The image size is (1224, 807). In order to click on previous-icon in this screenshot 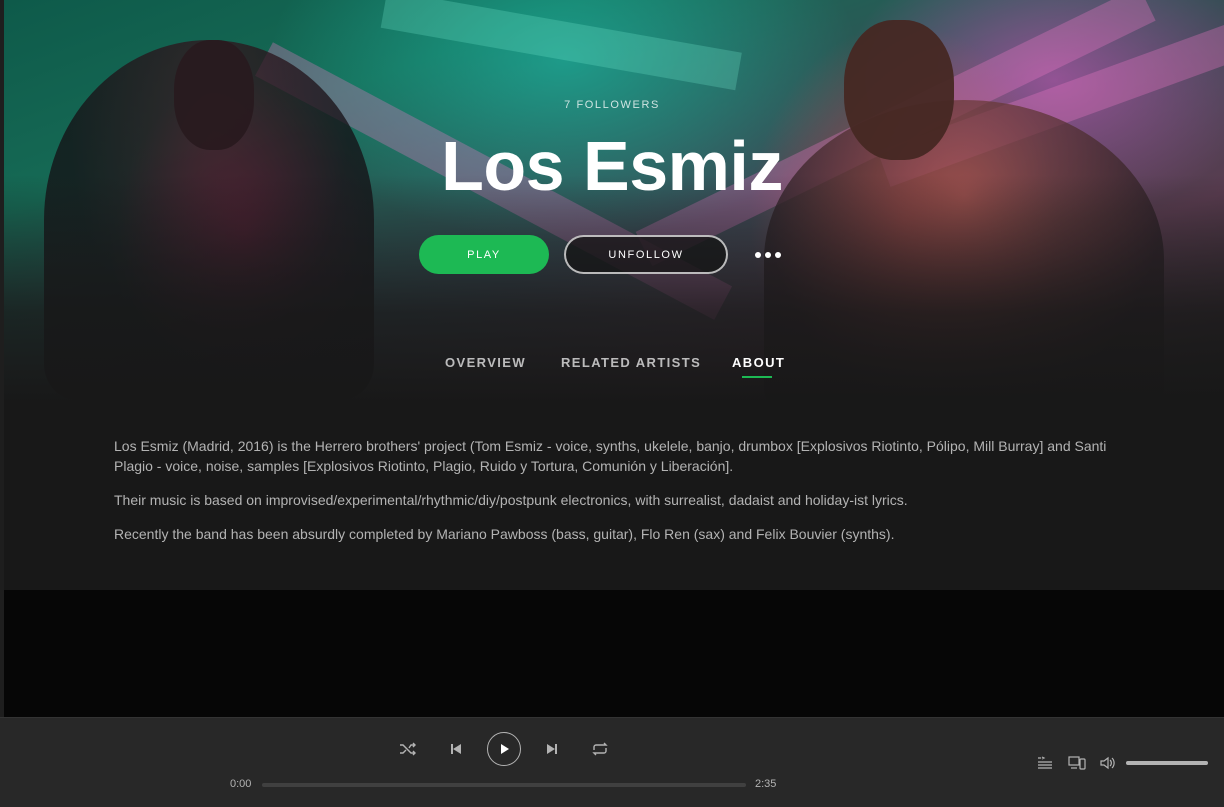, I will do `click(456, 749)`.